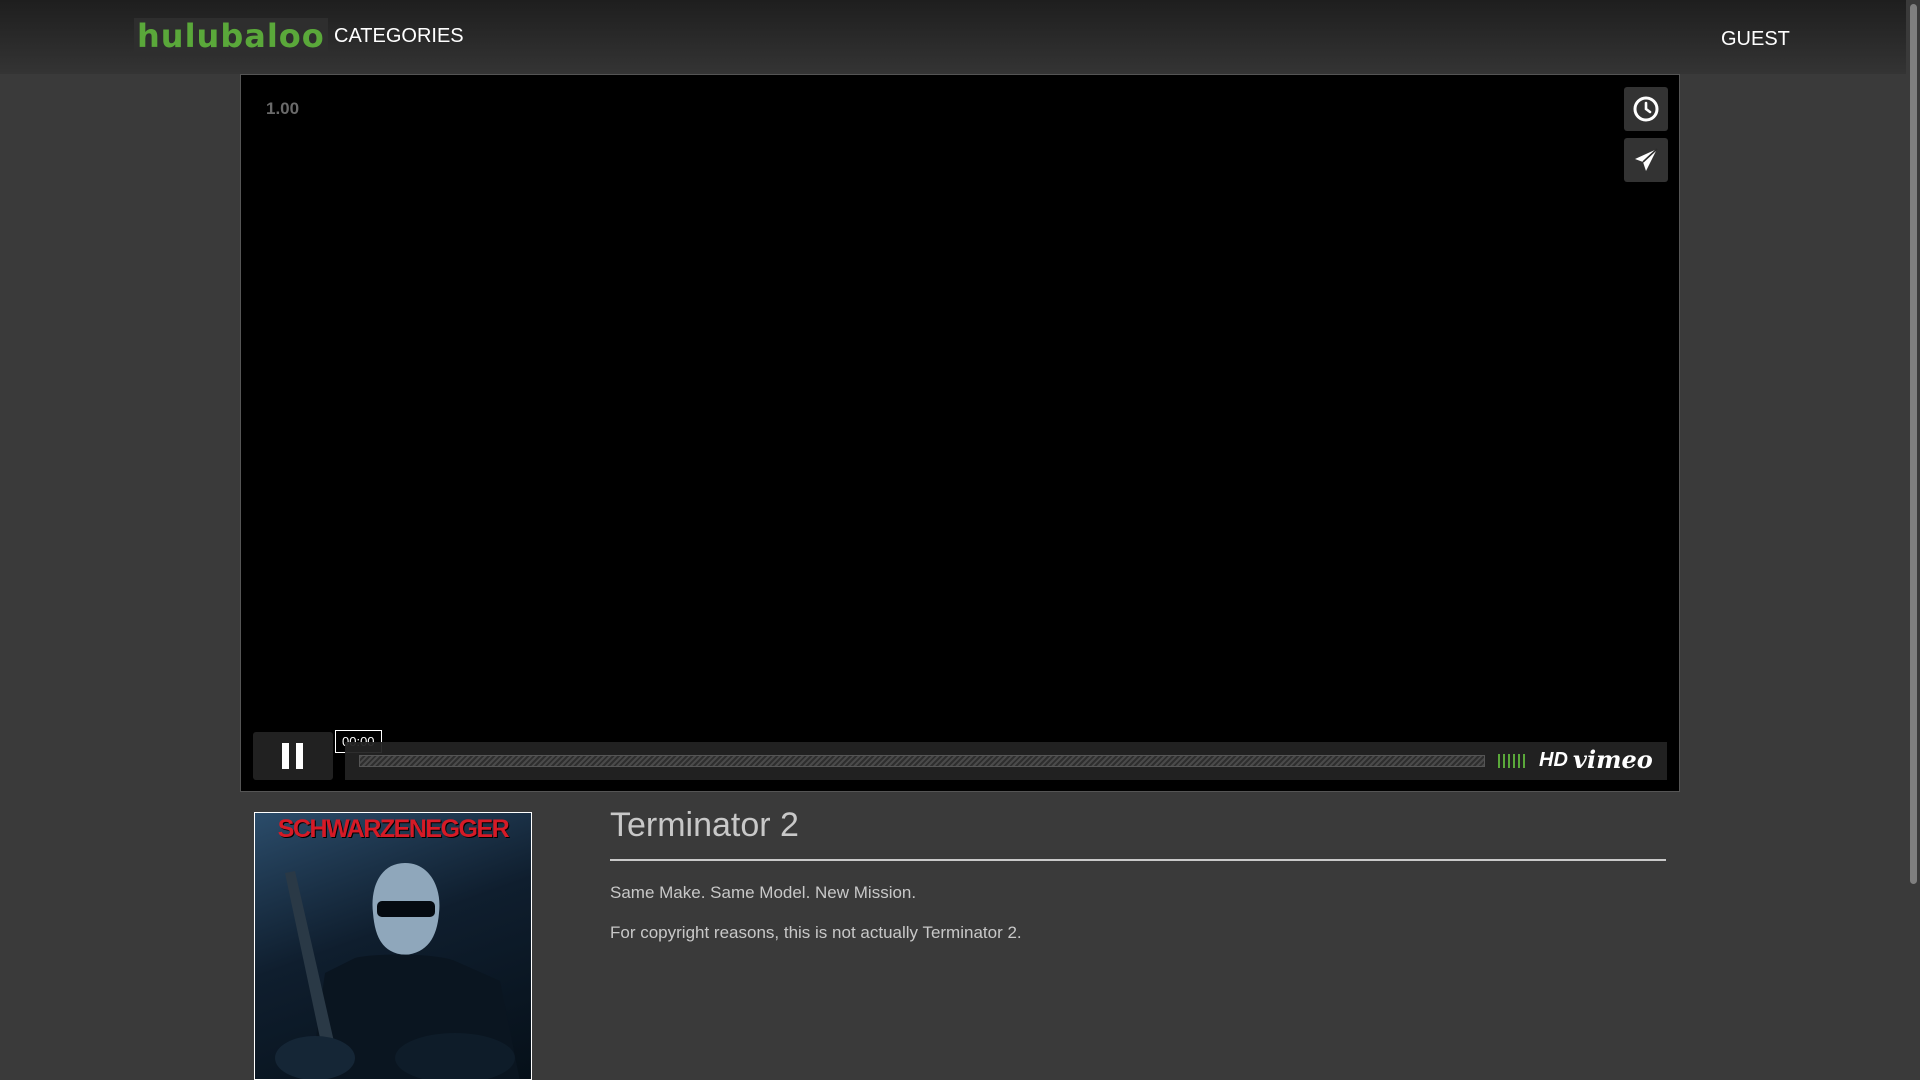  What do you see at coordinates (1138, 833) in the screenshot?
I see `movie-title: Terminator 2` at bounding box center [1138, 833].